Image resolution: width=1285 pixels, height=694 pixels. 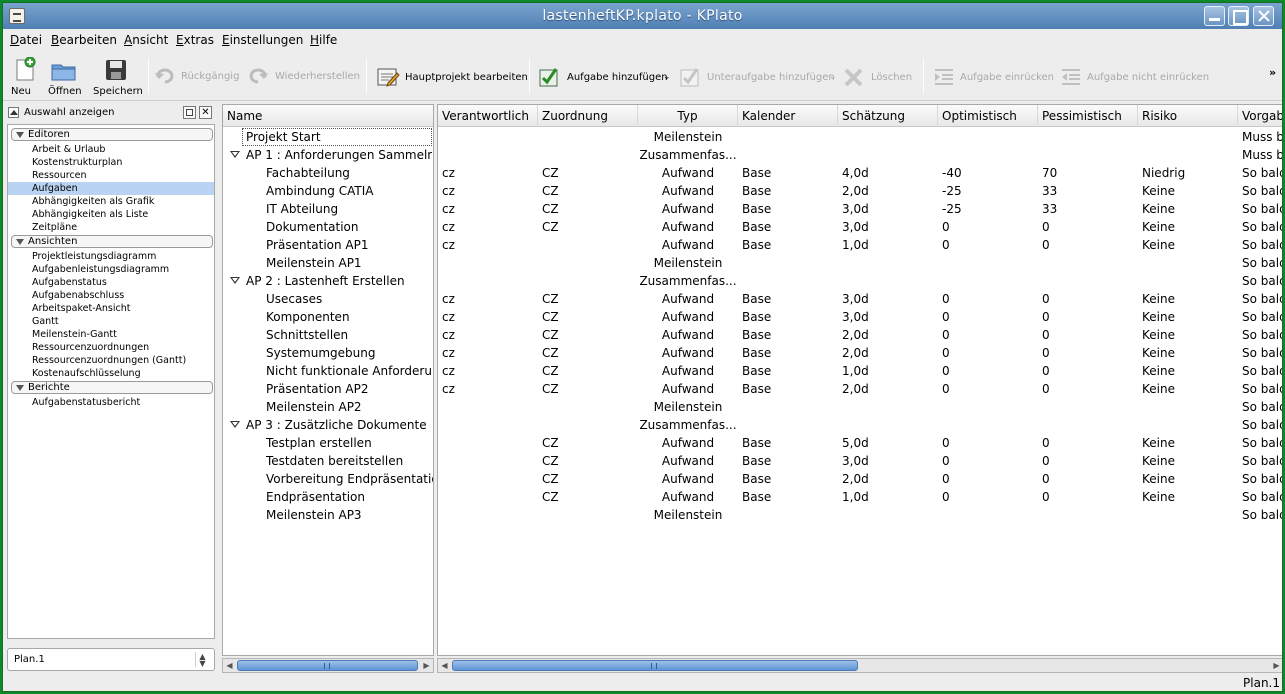 I want to click on spinner-arrows-icon: ▲ ▼, so click(x=202, y=660).